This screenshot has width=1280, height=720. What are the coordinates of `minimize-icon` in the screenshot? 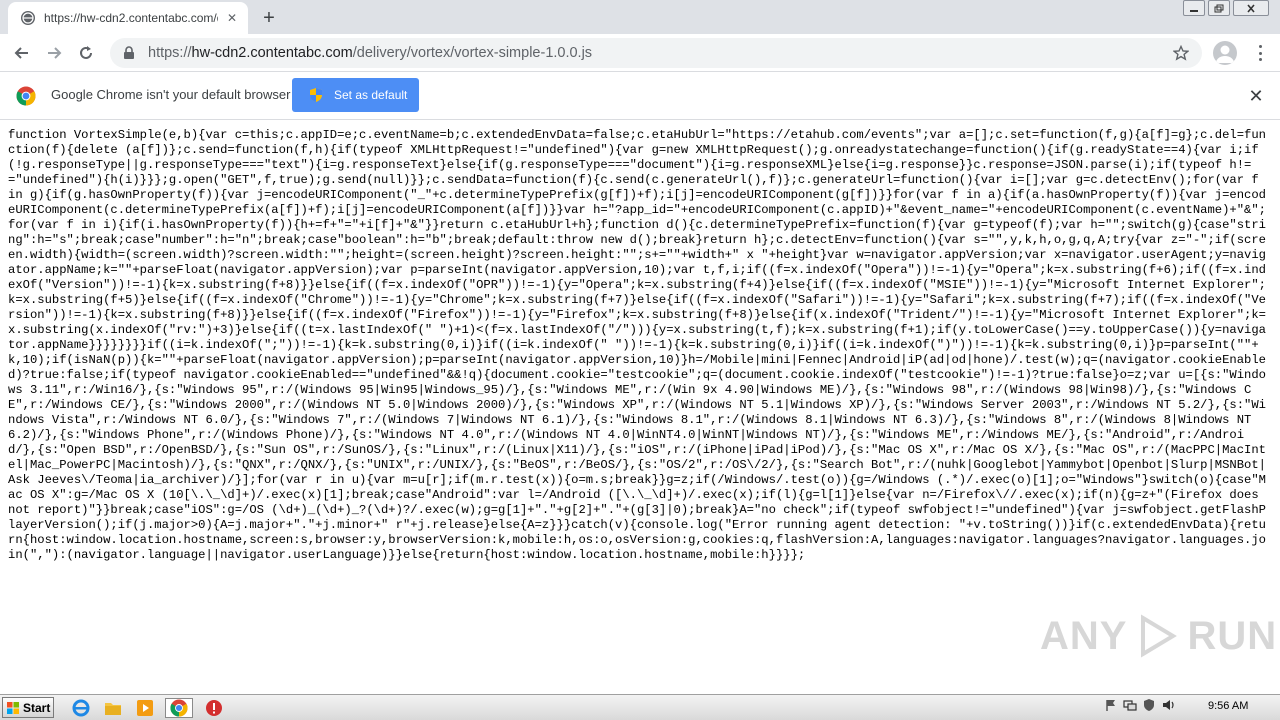 It's located at (1194, 11).